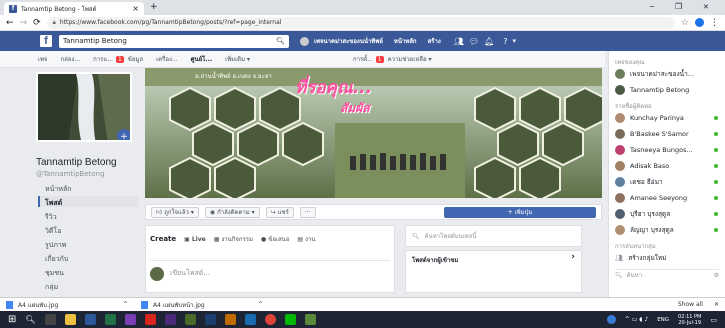  I want to click on pagenav-item-info: ข้อมูล, so click(135, 59).